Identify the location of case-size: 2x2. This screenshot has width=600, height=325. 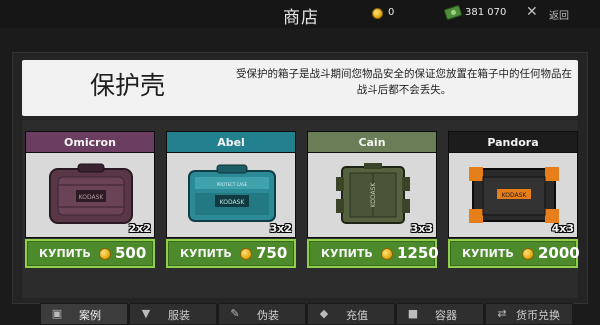
(139, 228).